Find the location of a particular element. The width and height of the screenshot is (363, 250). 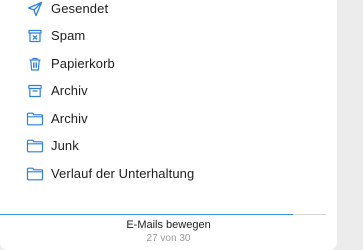

status-count: 27 von 30 is located at coordinates (168, 238).